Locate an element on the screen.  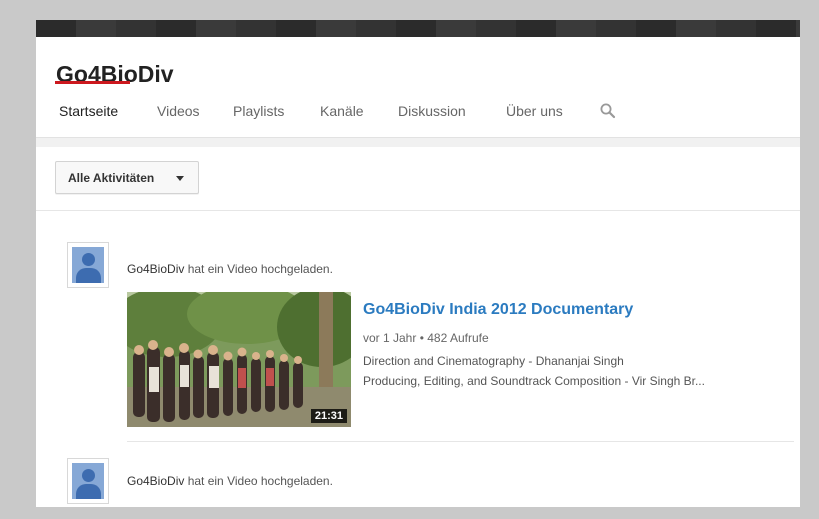
tab-diskussion: Diskussion is located at coordinates (432, 113).